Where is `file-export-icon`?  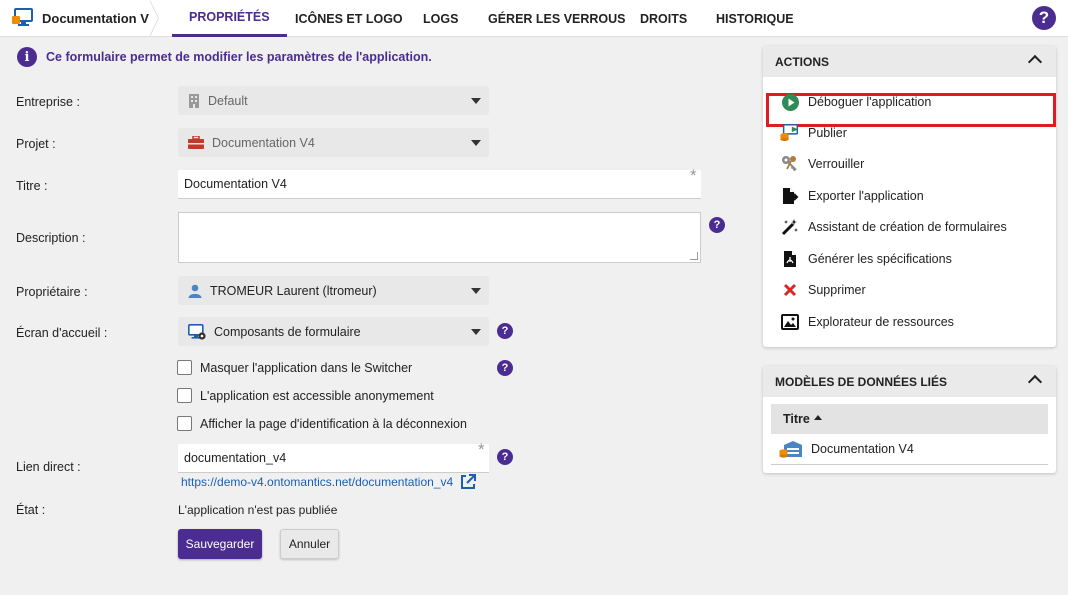 file-export-icon is located at coordinates (790, 196).